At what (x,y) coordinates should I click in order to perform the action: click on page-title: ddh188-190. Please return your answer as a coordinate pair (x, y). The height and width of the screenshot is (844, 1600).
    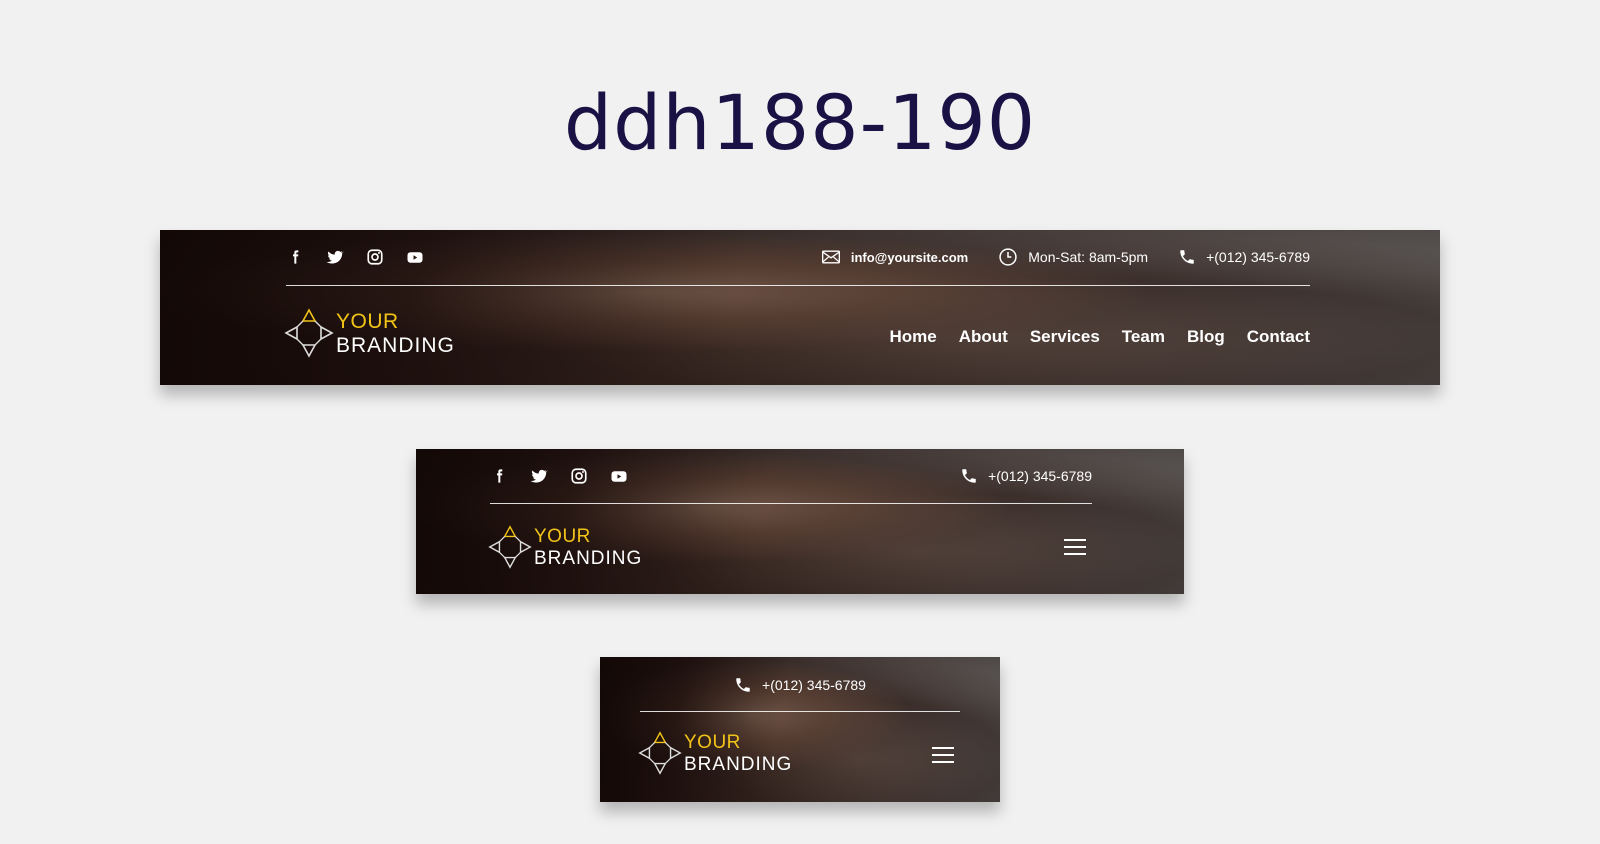
    Looking at the image, I should click on (800, 122).